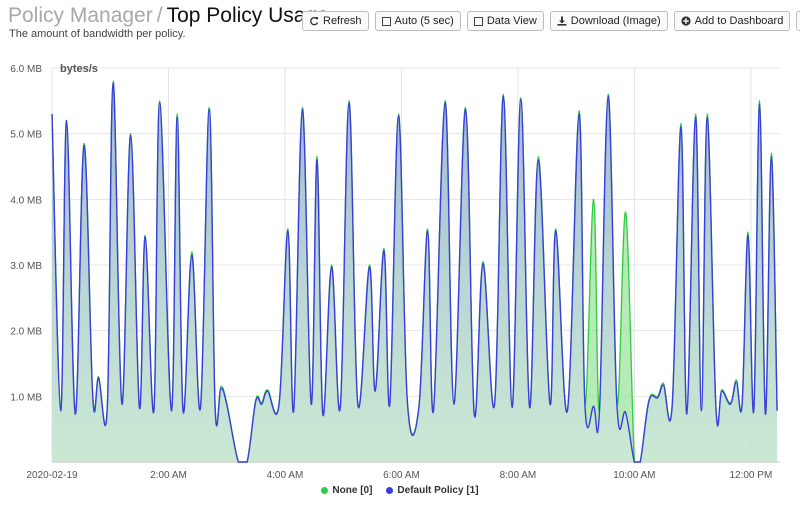  I want to click on legend-item-default-policy: Default Policy [1], so click(432, 490).